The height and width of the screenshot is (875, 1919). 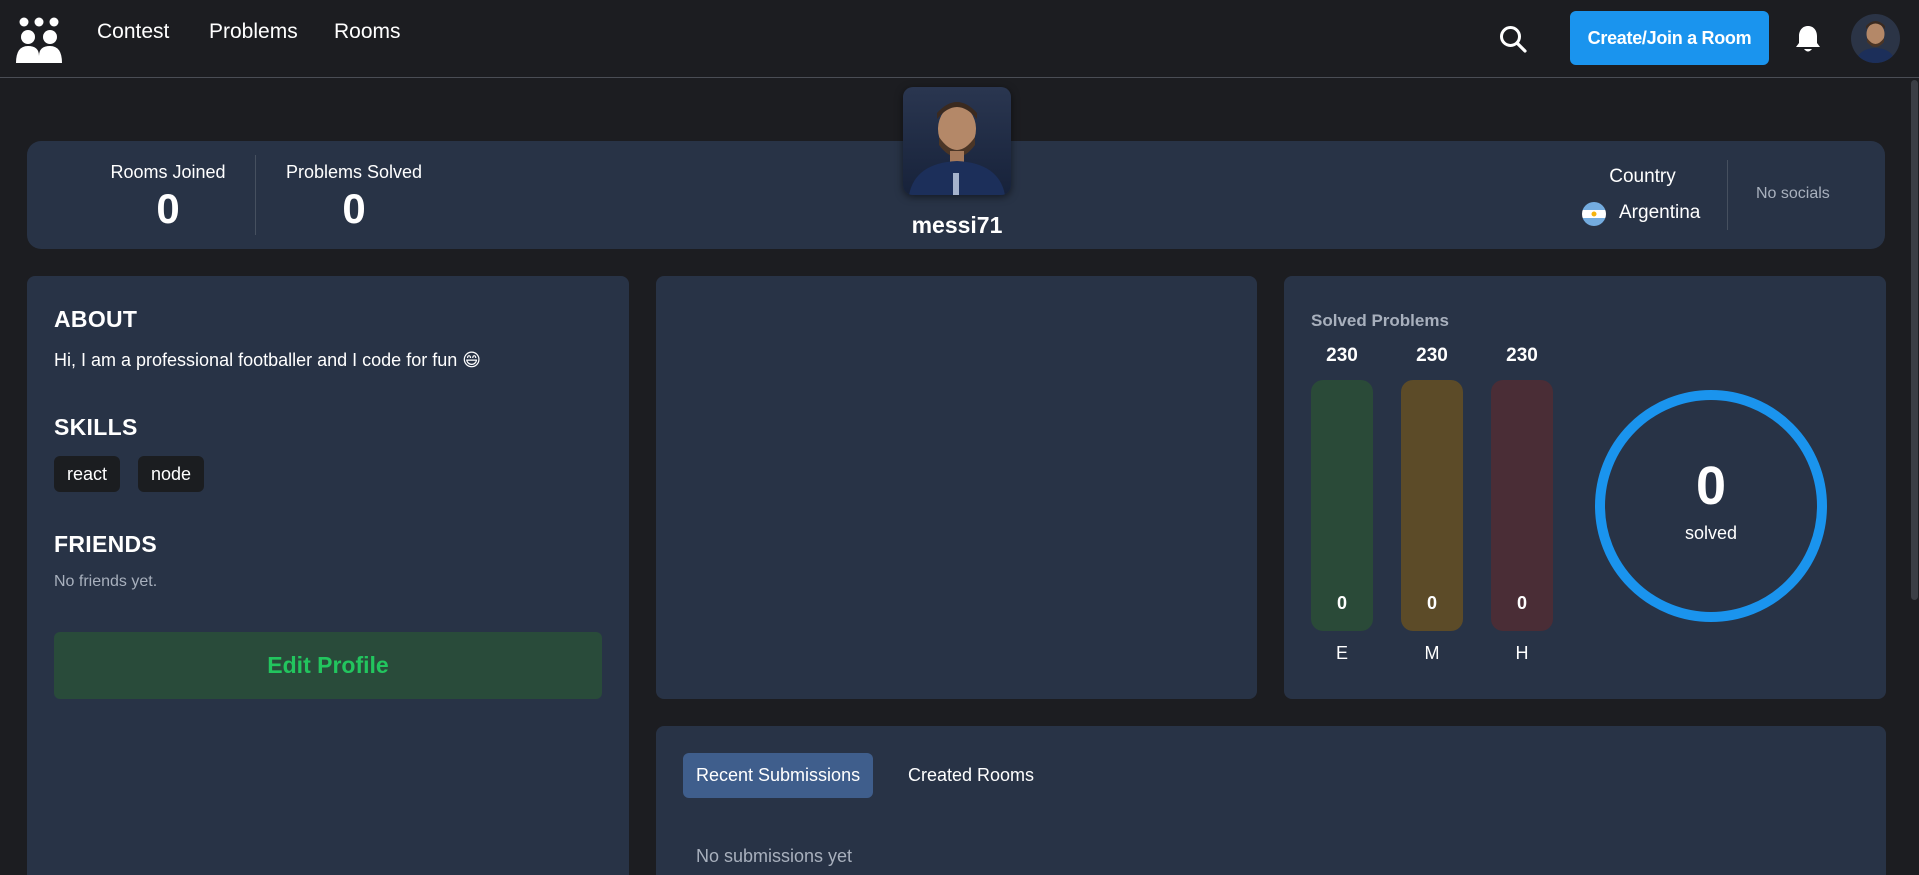 I want to click on friends-title: FRIENDS, so click(x=106, y=544).